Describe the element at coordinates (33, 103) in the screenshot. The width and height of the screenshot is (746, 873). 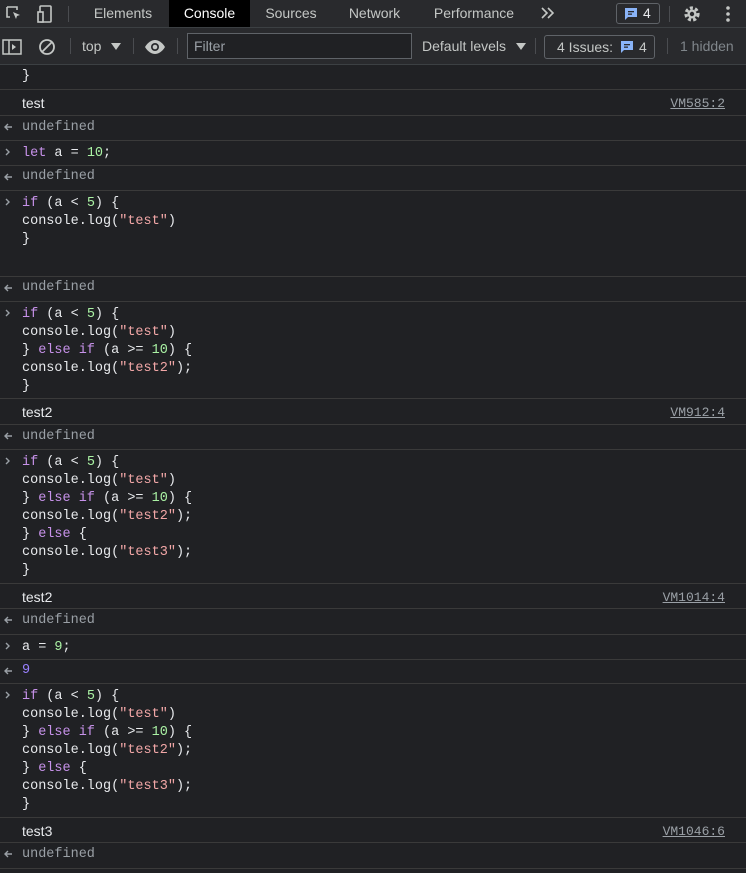
I see `log-message: test` at that location.